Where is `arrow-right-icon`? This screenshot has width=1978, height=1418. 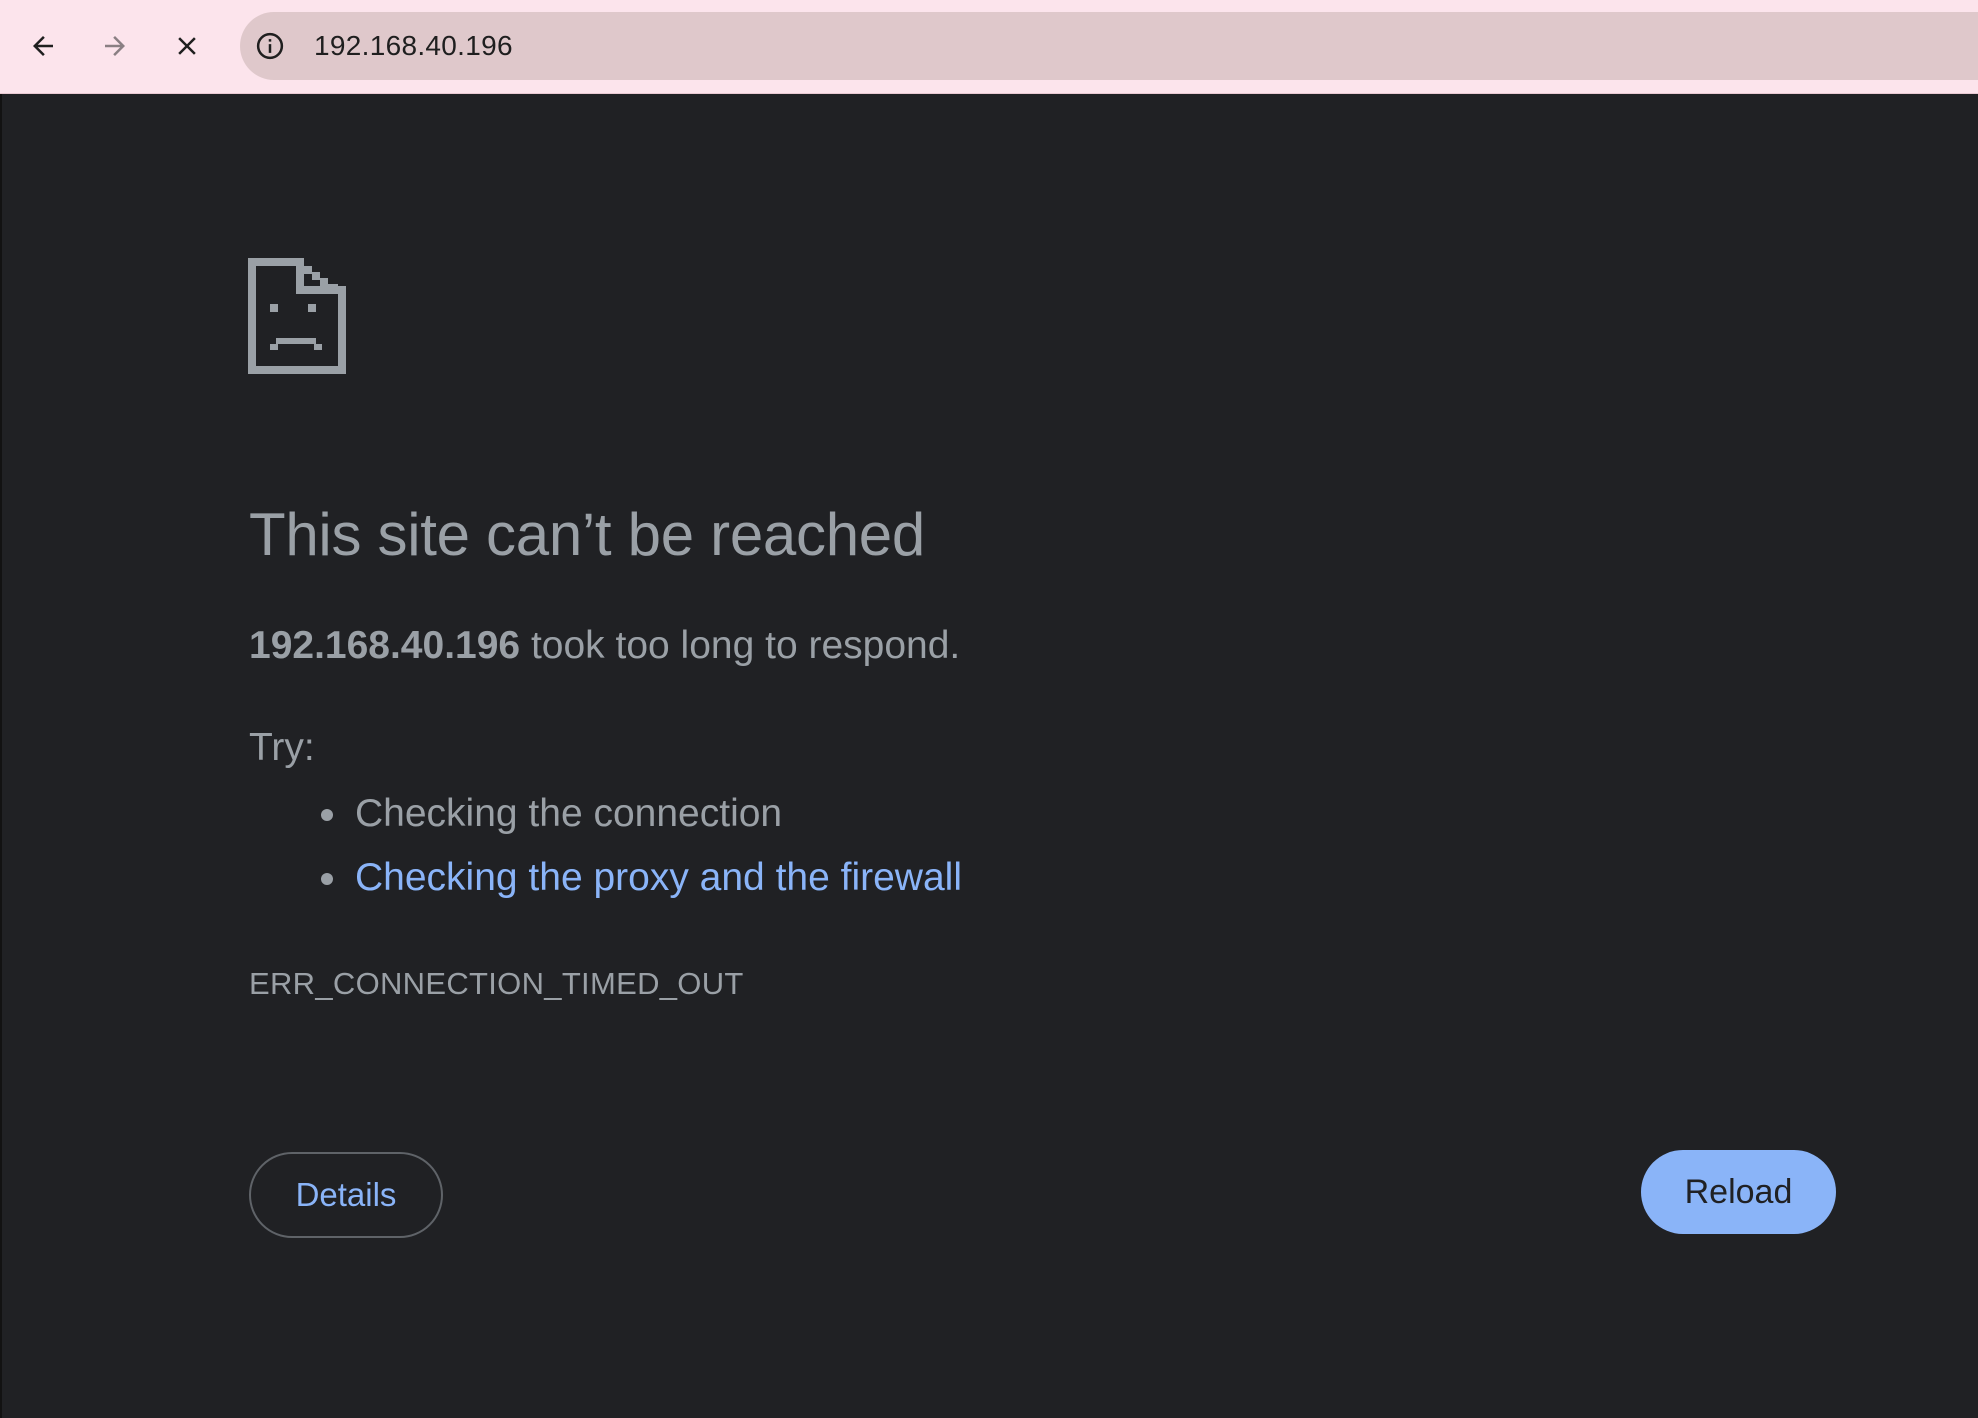 arrow-right-icon is located at coordinates (115, 46).